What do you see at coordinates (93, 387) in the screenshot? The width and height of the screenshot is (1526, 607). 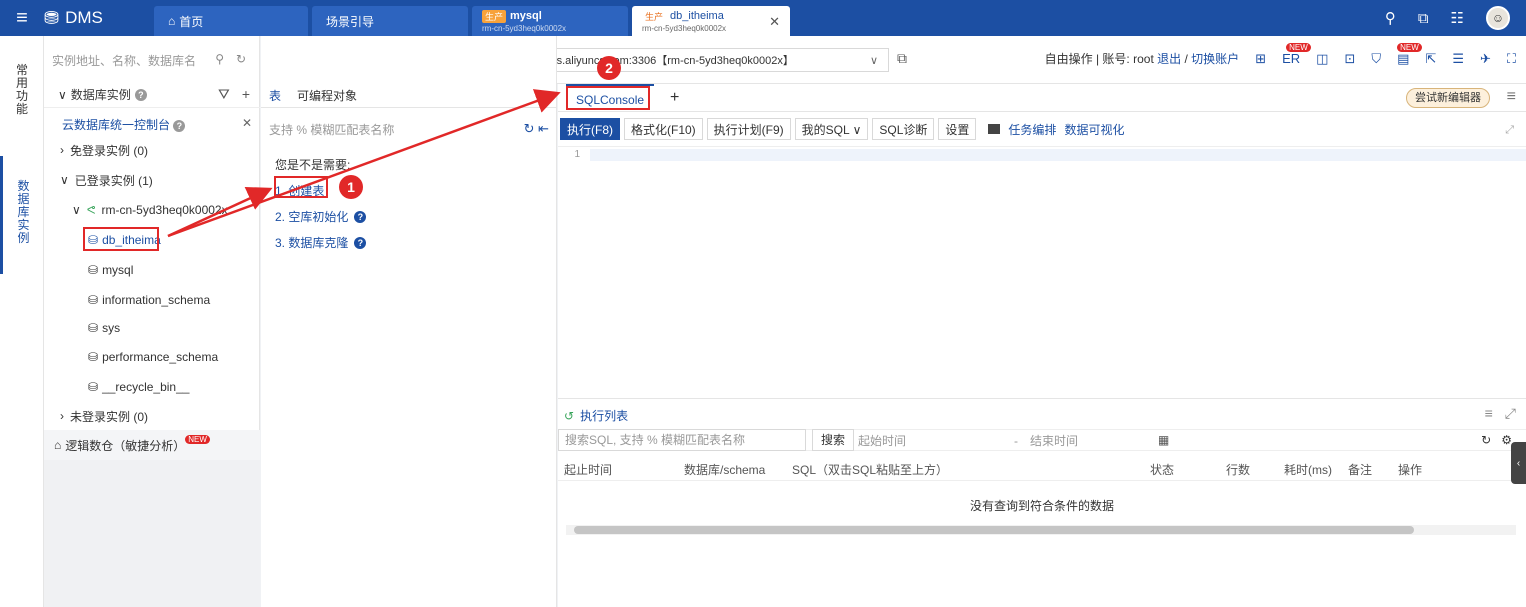 I see `database-icon: ⛁` at bounding box center [93, 387].